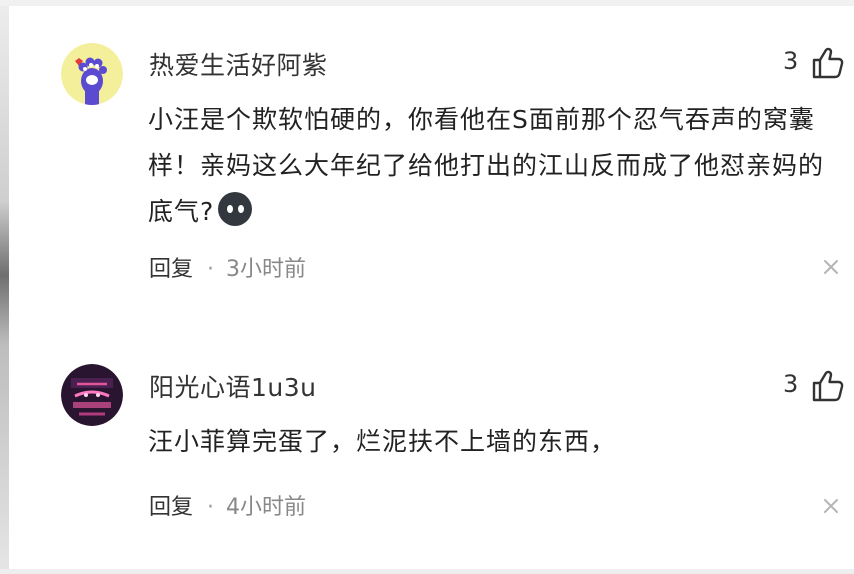  I want to click on timestamp: 4小时前, so click(266, 507).